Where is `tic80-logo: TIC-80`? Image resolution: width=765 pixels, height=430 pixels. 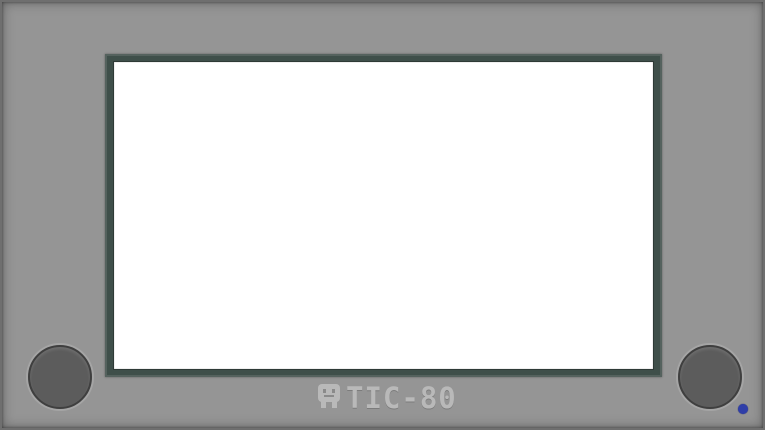
tic80-logo: TIC-80 is located at coordinates (386, 398).